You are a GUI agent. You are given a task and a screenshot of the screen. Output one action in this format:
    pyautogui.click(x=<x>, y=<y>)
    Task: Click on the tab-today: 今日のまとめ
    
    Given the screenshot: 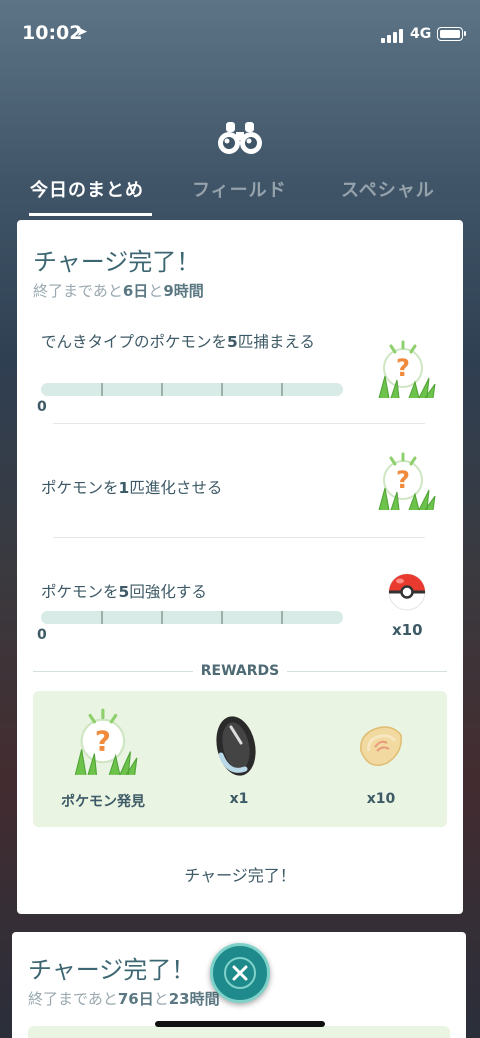 What is the action you would take?
    pyautogui.click(x=87, y=189)
    